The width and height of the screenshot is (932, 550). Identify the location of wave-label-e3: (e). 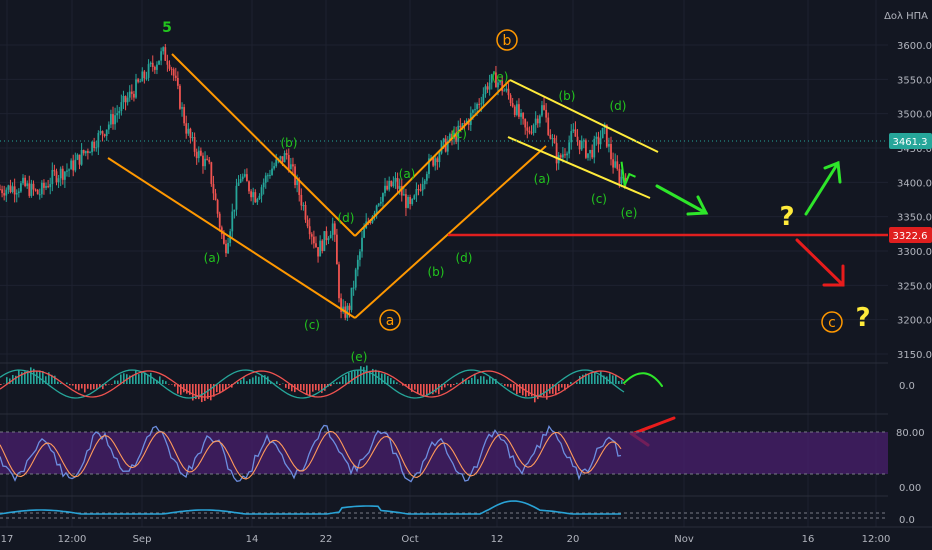
(629, 213).